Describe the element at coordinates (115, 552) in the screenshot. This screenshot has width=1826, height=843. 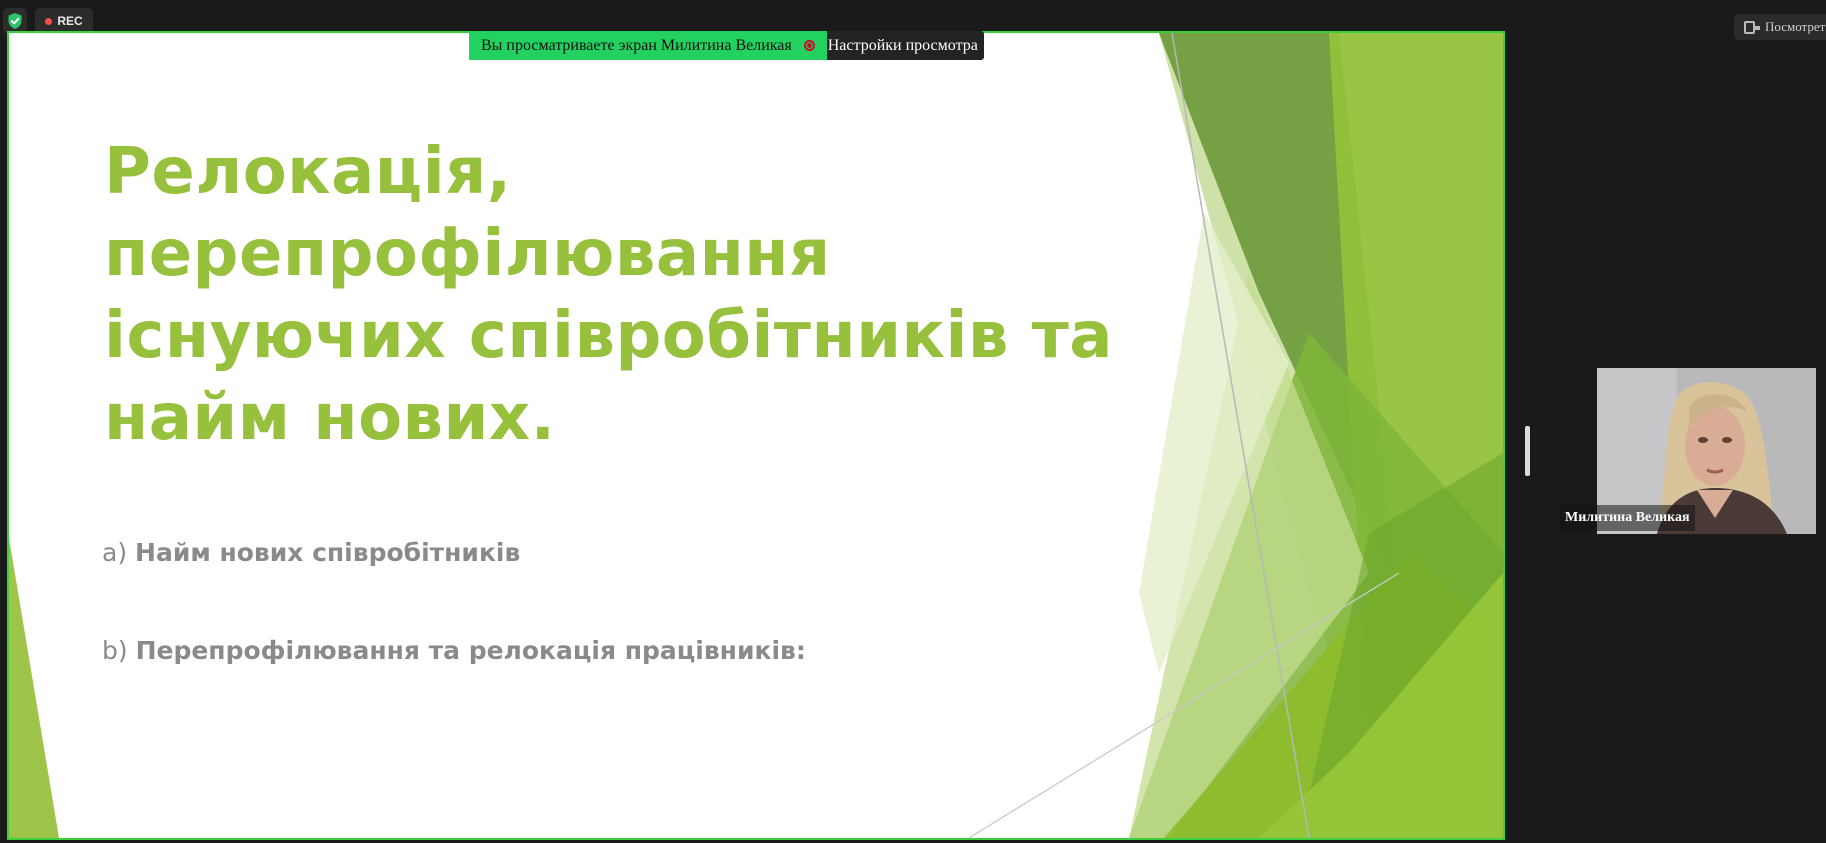
I see `bullet-a-marker: a)` at that location.